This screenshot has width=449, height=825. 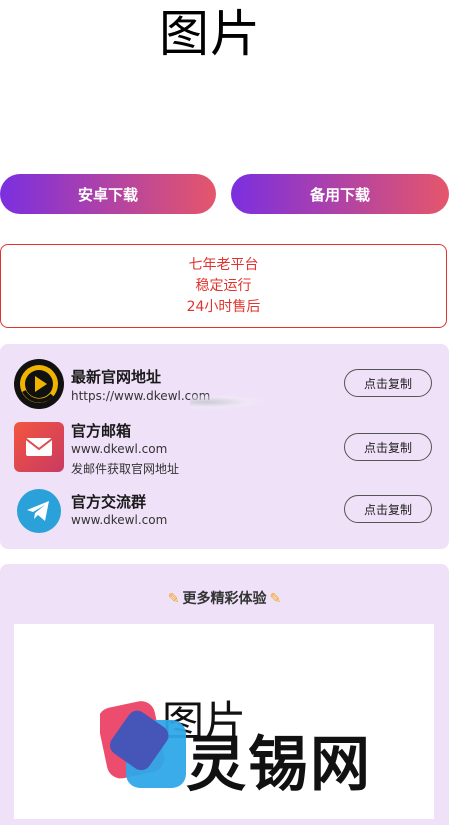 I want to click on more-title: ✎ 更多精彩体验 ✎, so click(x=224, y=599).